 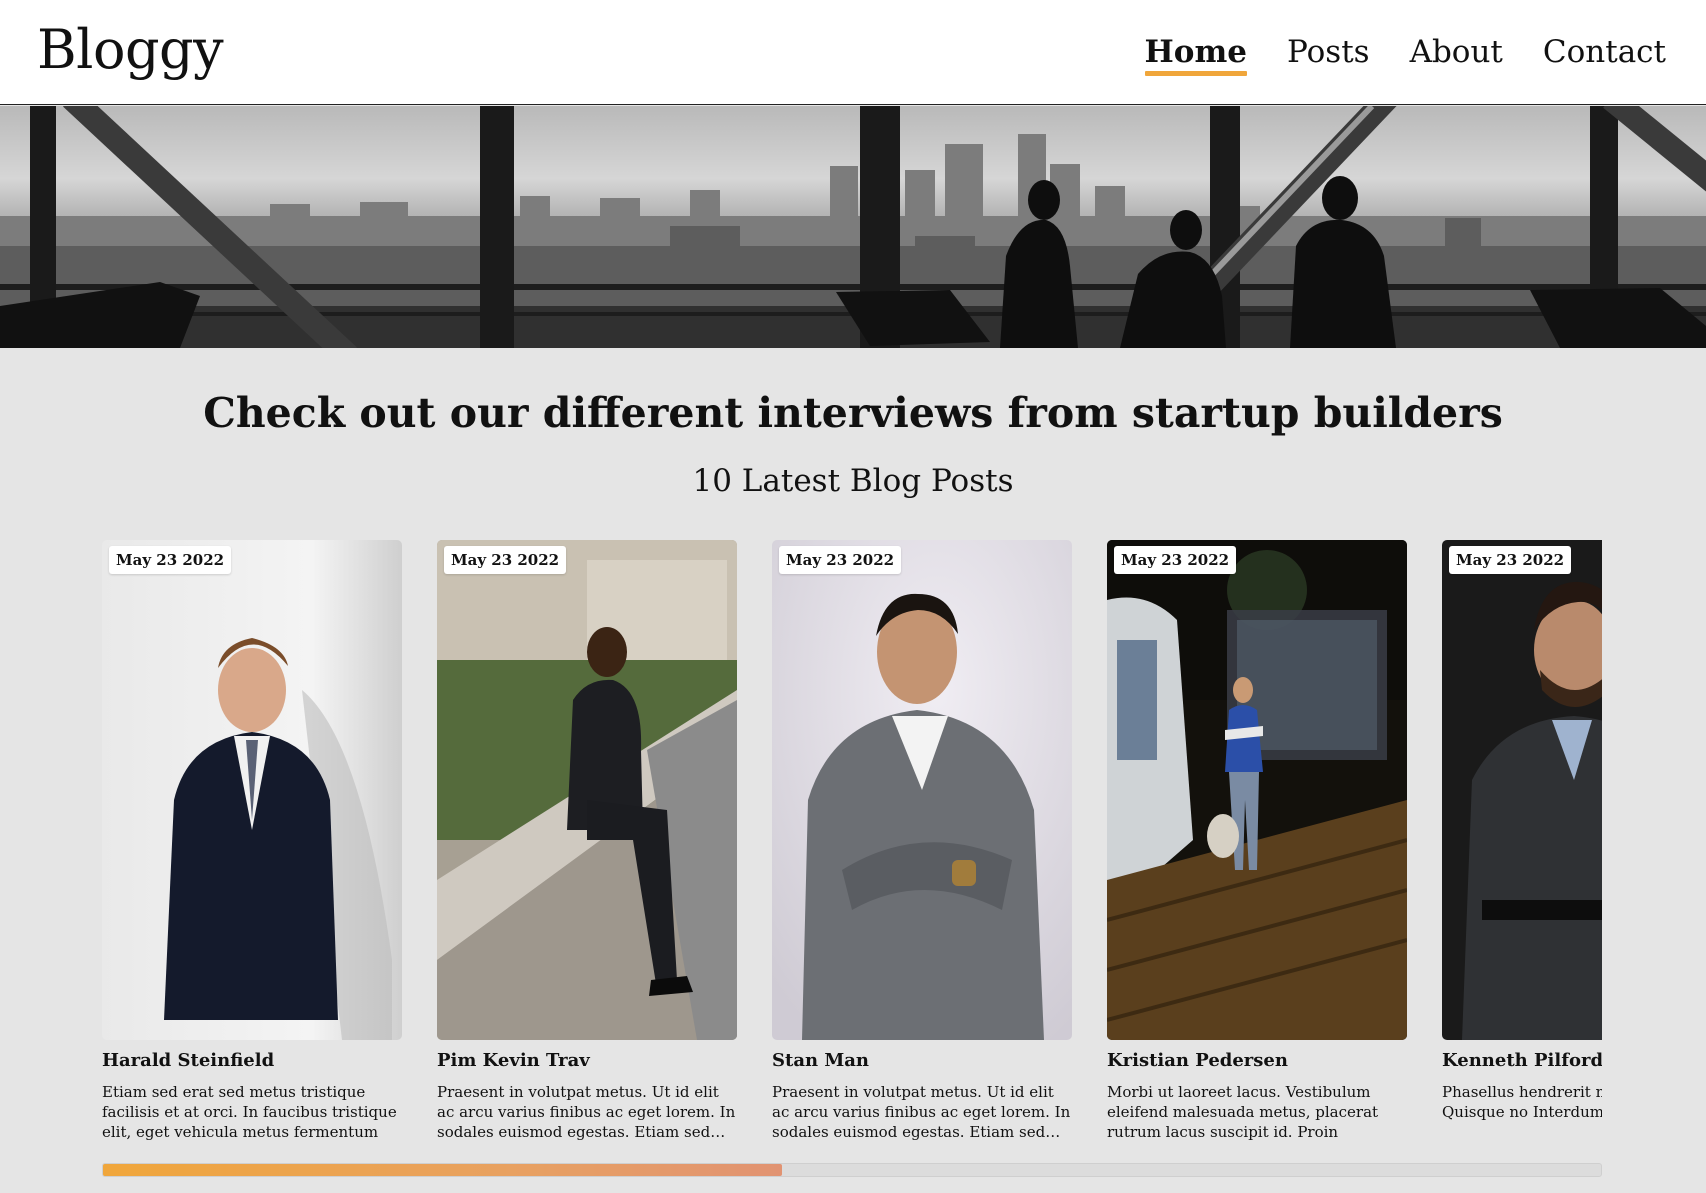 I want to click on portrait-man-grey-suit, so click(x=922, y=790).